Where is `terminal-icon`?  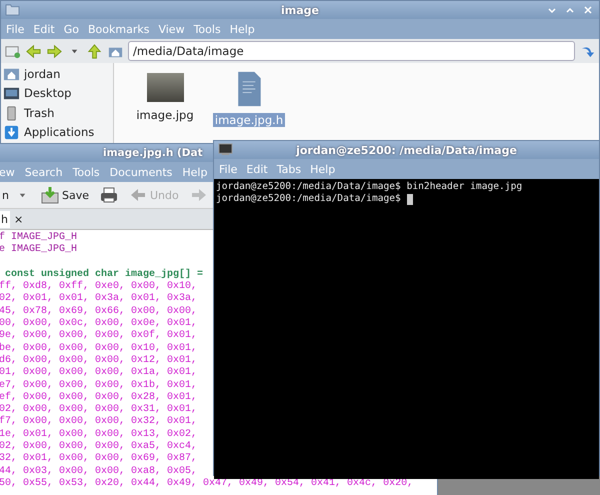 terminal-icon is located at coordinates (225, 149).